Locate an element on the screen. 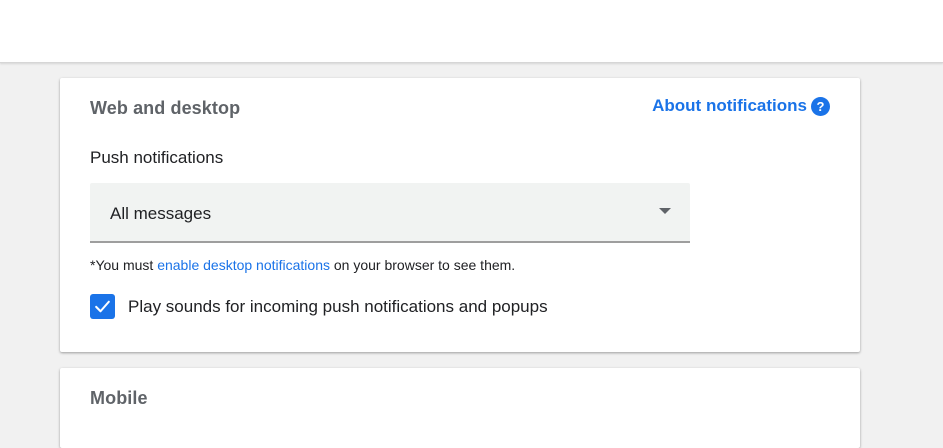  checkmark-icon is located at coordinates (102, 306).